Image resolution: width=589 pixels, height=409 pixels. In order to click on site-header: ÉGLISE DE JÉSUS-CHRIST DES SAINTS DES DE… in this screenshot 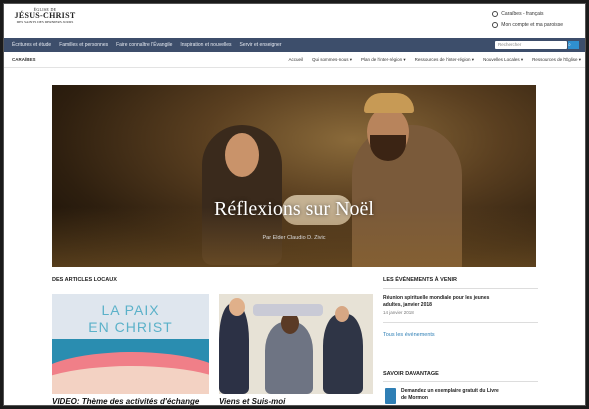, I will do `click(294, 21)`.